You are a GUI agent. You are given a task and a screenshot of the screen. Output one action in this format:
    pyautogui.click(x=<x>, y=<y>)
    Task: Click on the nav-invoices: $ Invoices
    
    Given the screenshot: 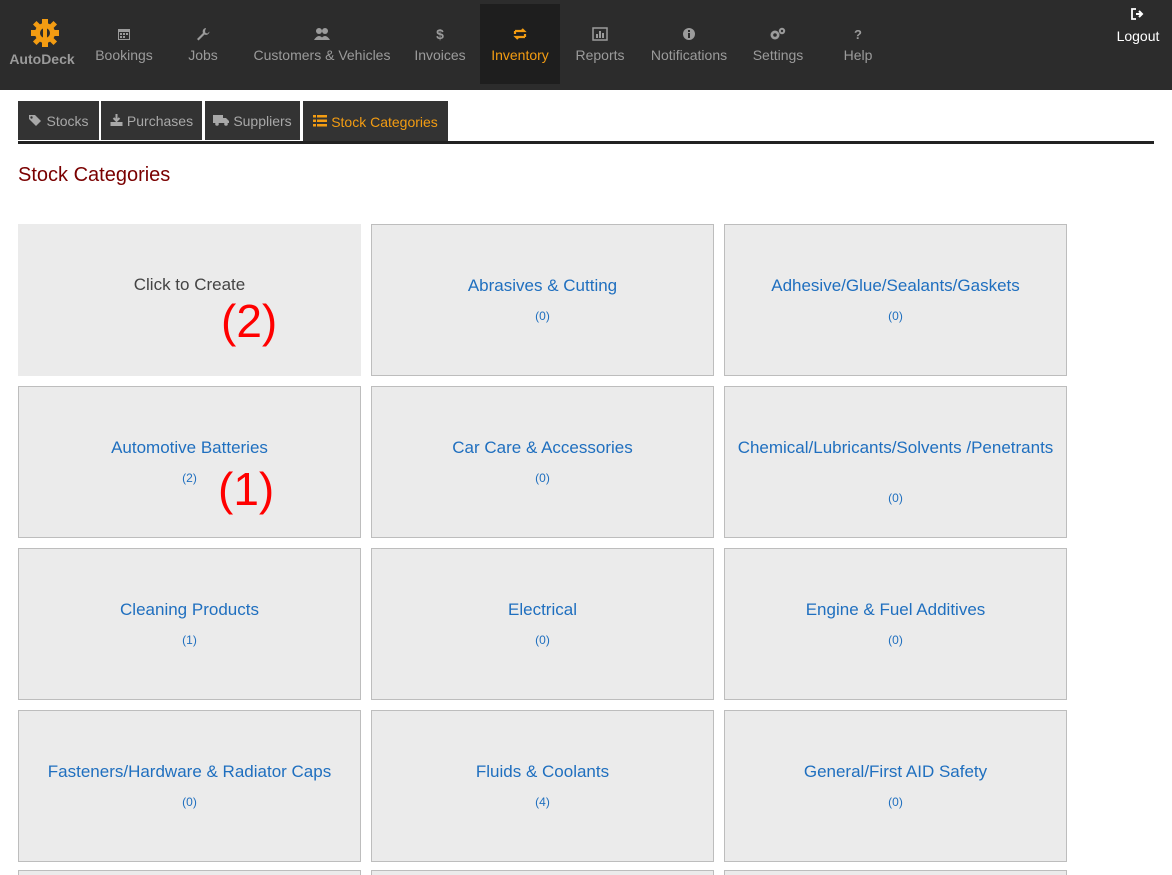 What is the action you would take?
    pyautogui.click(x=440, y=44)
    